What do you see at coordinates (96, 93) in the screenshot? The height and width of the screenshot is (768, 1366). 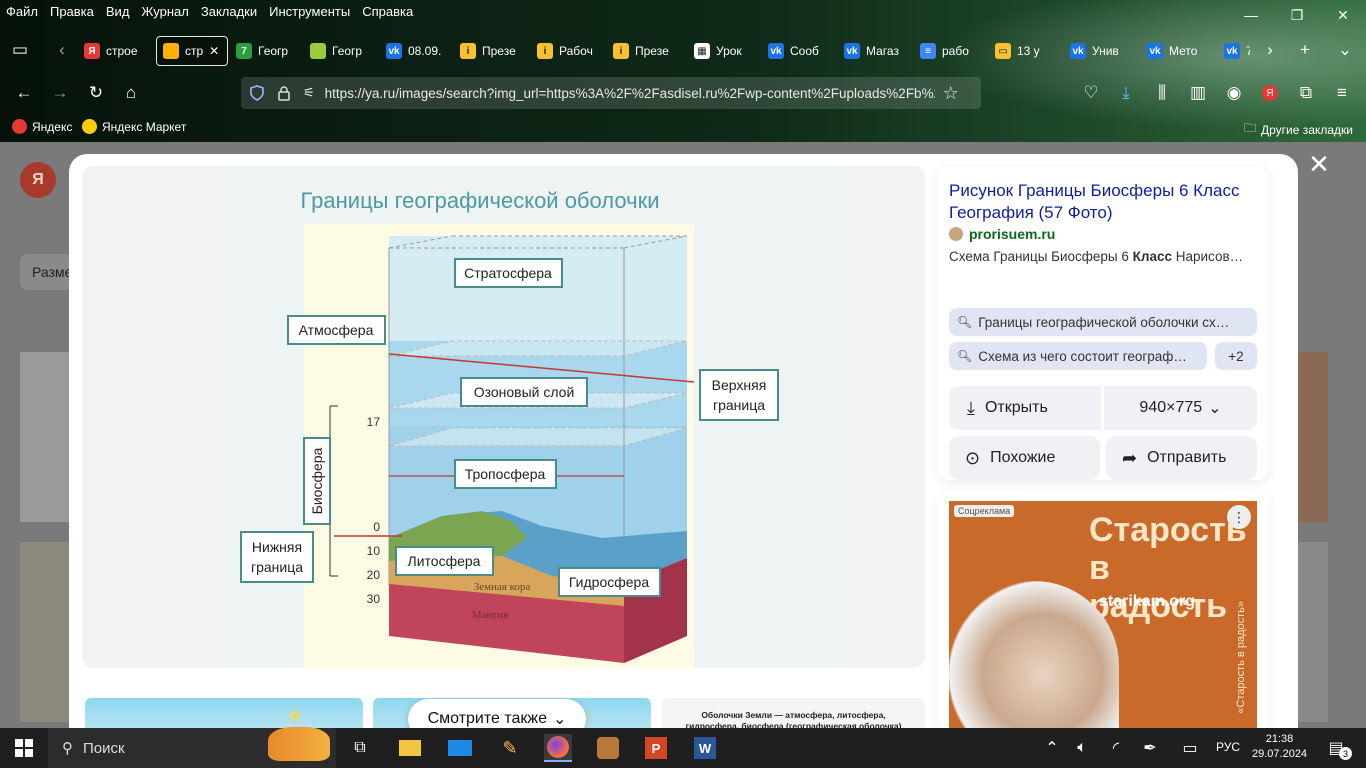 I see `reload-button: ↻` at bounding box center [96, 93].